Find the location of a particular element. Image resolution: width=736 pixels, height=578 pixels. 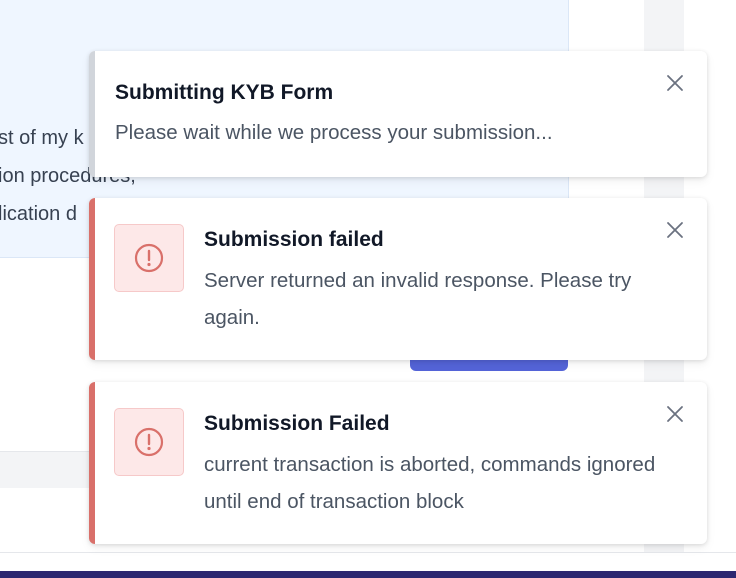

toast-title: Submission Failed is located at coordinates (297, 423).